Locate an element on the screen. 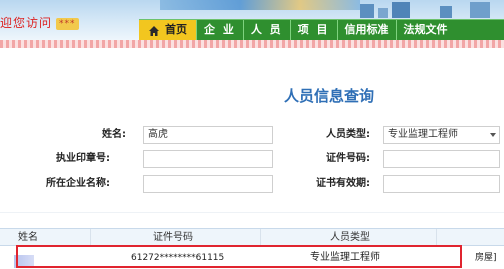  banner-ticker-strip is located at coordinates (252, 44).